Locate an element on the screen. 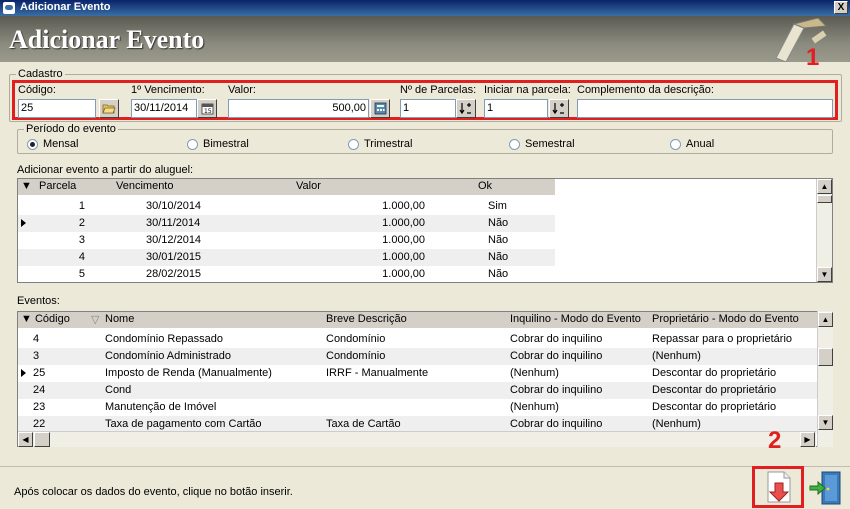  radio-trimestral: Trimestral is located at coordinates (380, 144).